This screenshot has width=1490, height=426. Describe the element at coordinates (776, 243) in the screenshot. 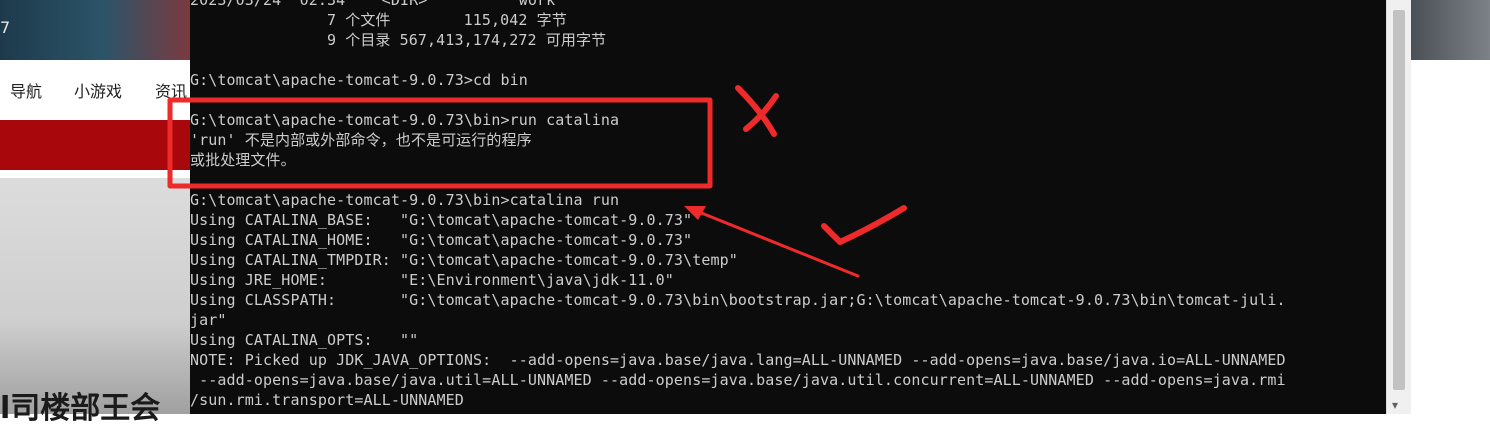

I see `arrow-icon` at that location.